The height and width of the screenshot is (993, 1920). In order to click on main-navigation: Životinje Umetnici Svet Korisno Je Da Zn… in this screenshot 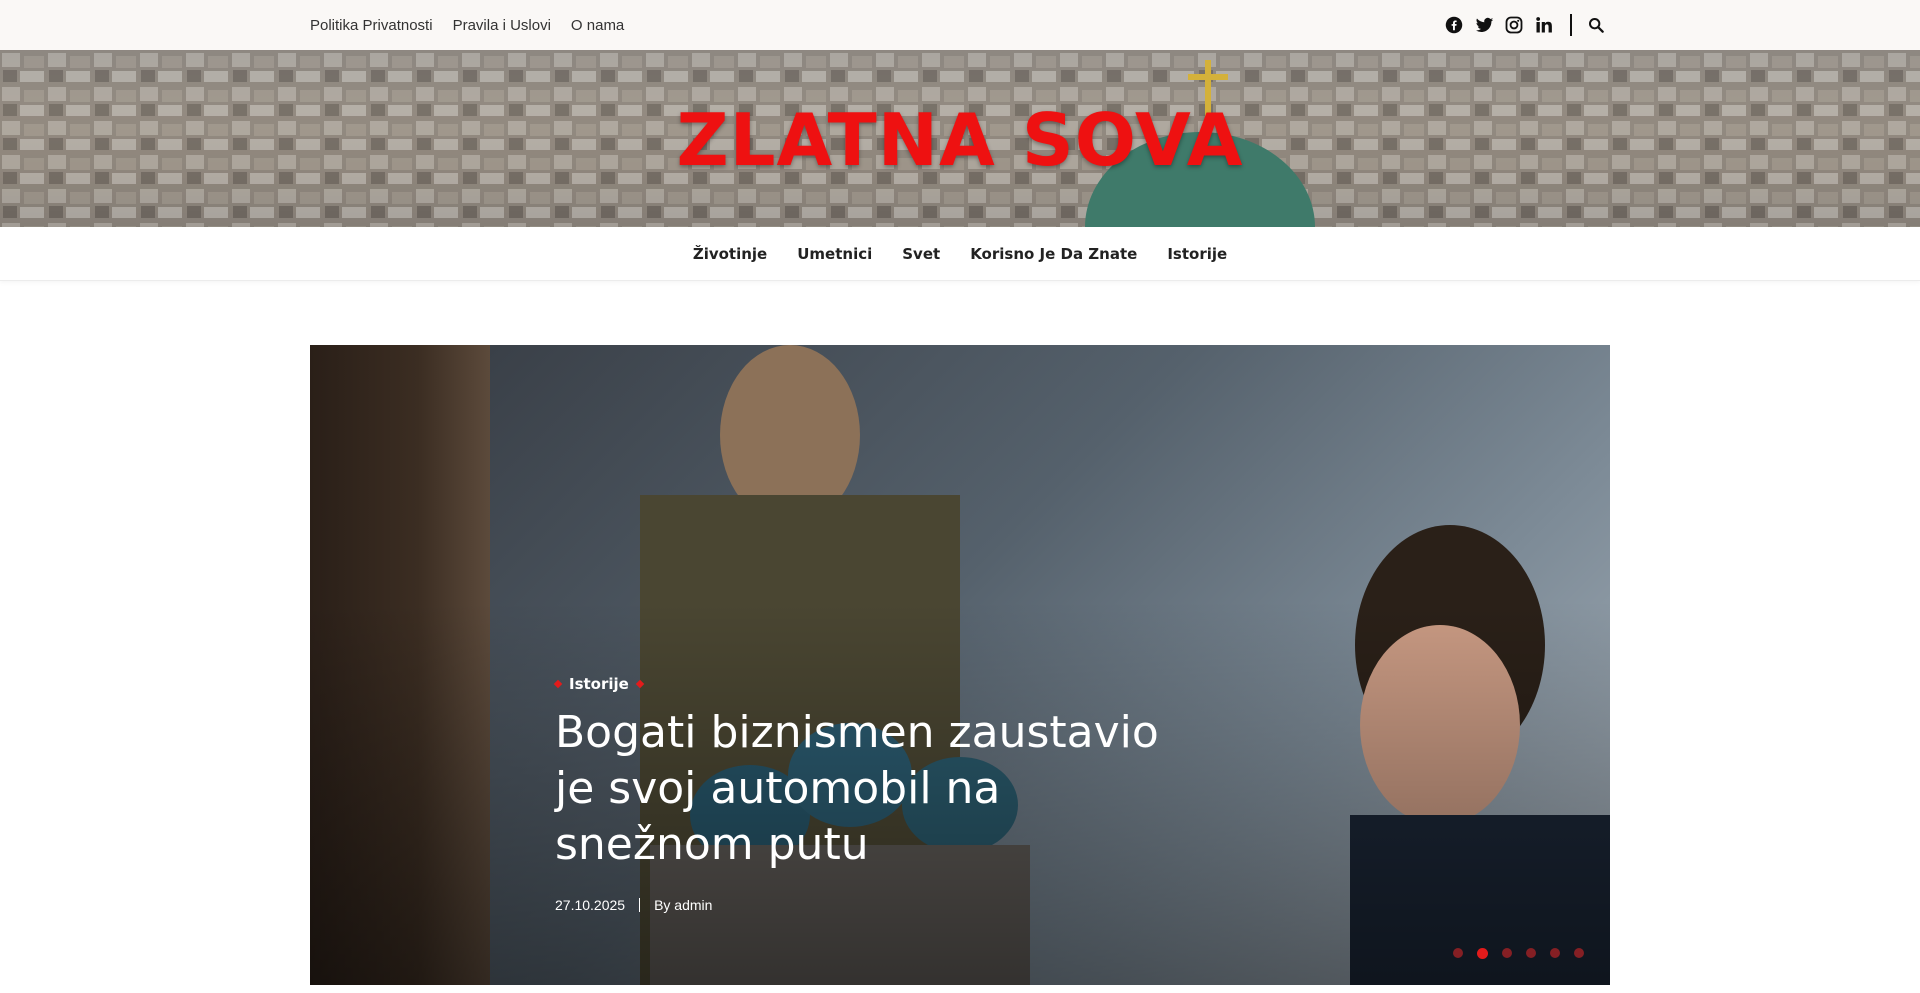, I will do `click(960, 254)`.